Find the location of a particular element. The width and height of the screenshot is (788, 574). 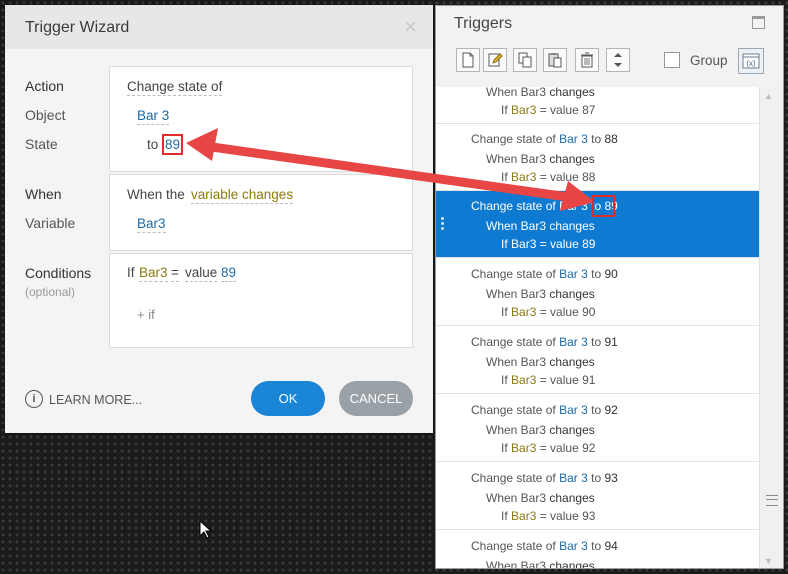

trigger-value: = value 87 is located at coordinates (567, 110).